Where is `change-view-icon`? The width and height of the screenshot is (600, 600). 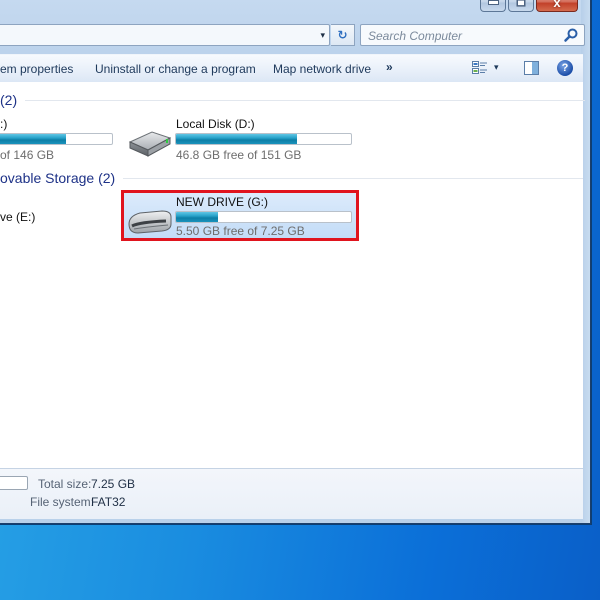 change-view-icon is located at coordinates (480, 68).